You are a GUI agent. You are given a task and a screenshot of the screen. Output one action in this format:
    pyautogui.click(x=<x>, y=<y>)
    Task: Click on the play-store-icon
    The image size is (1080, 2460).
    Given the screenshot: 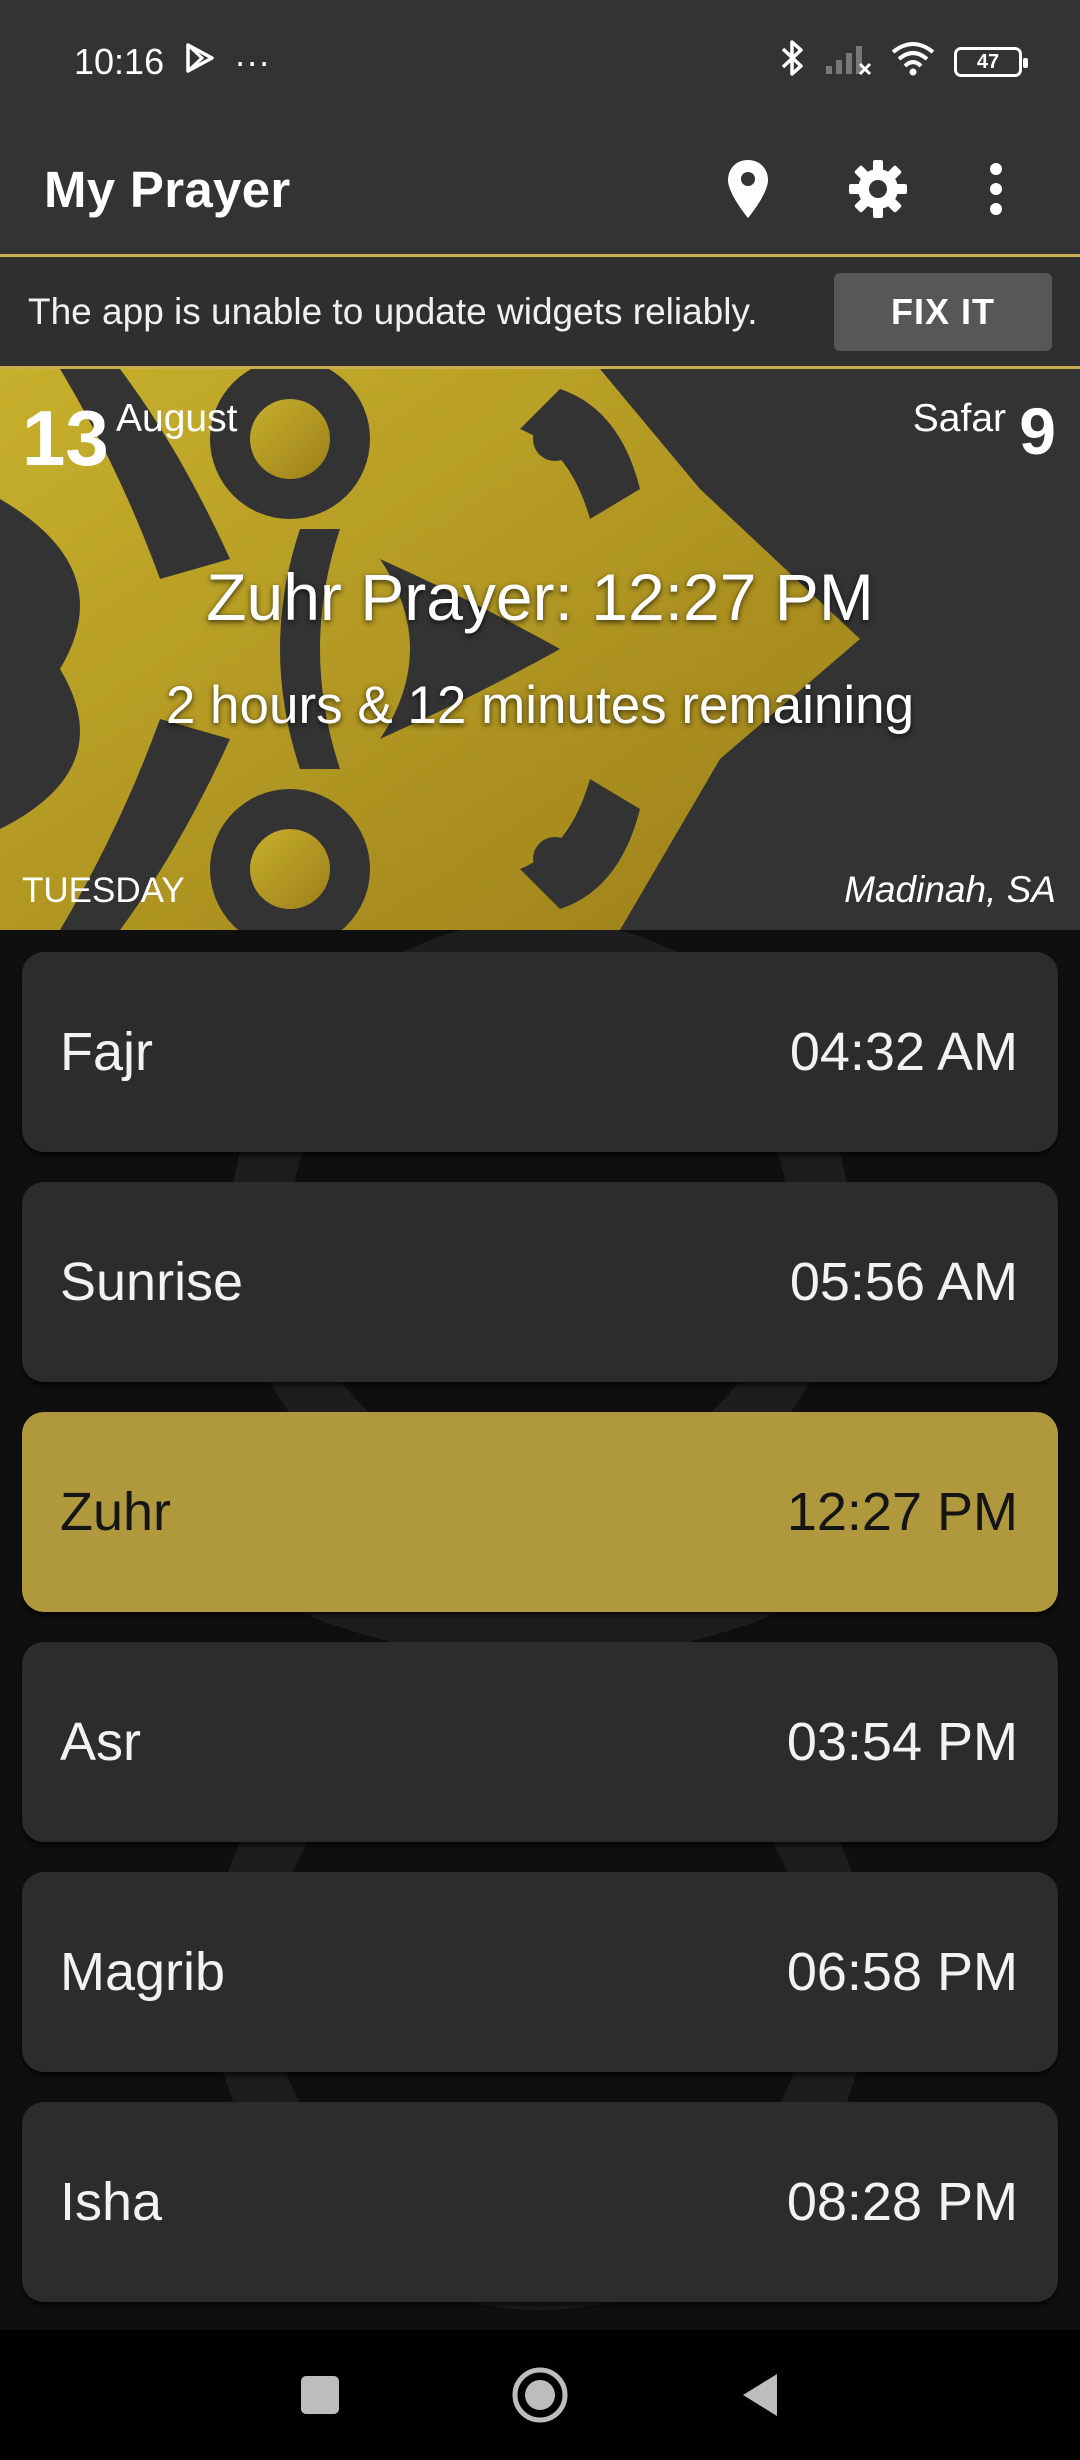 What is the action you would take?
    pyautogui.click(x=199, y=62)
    